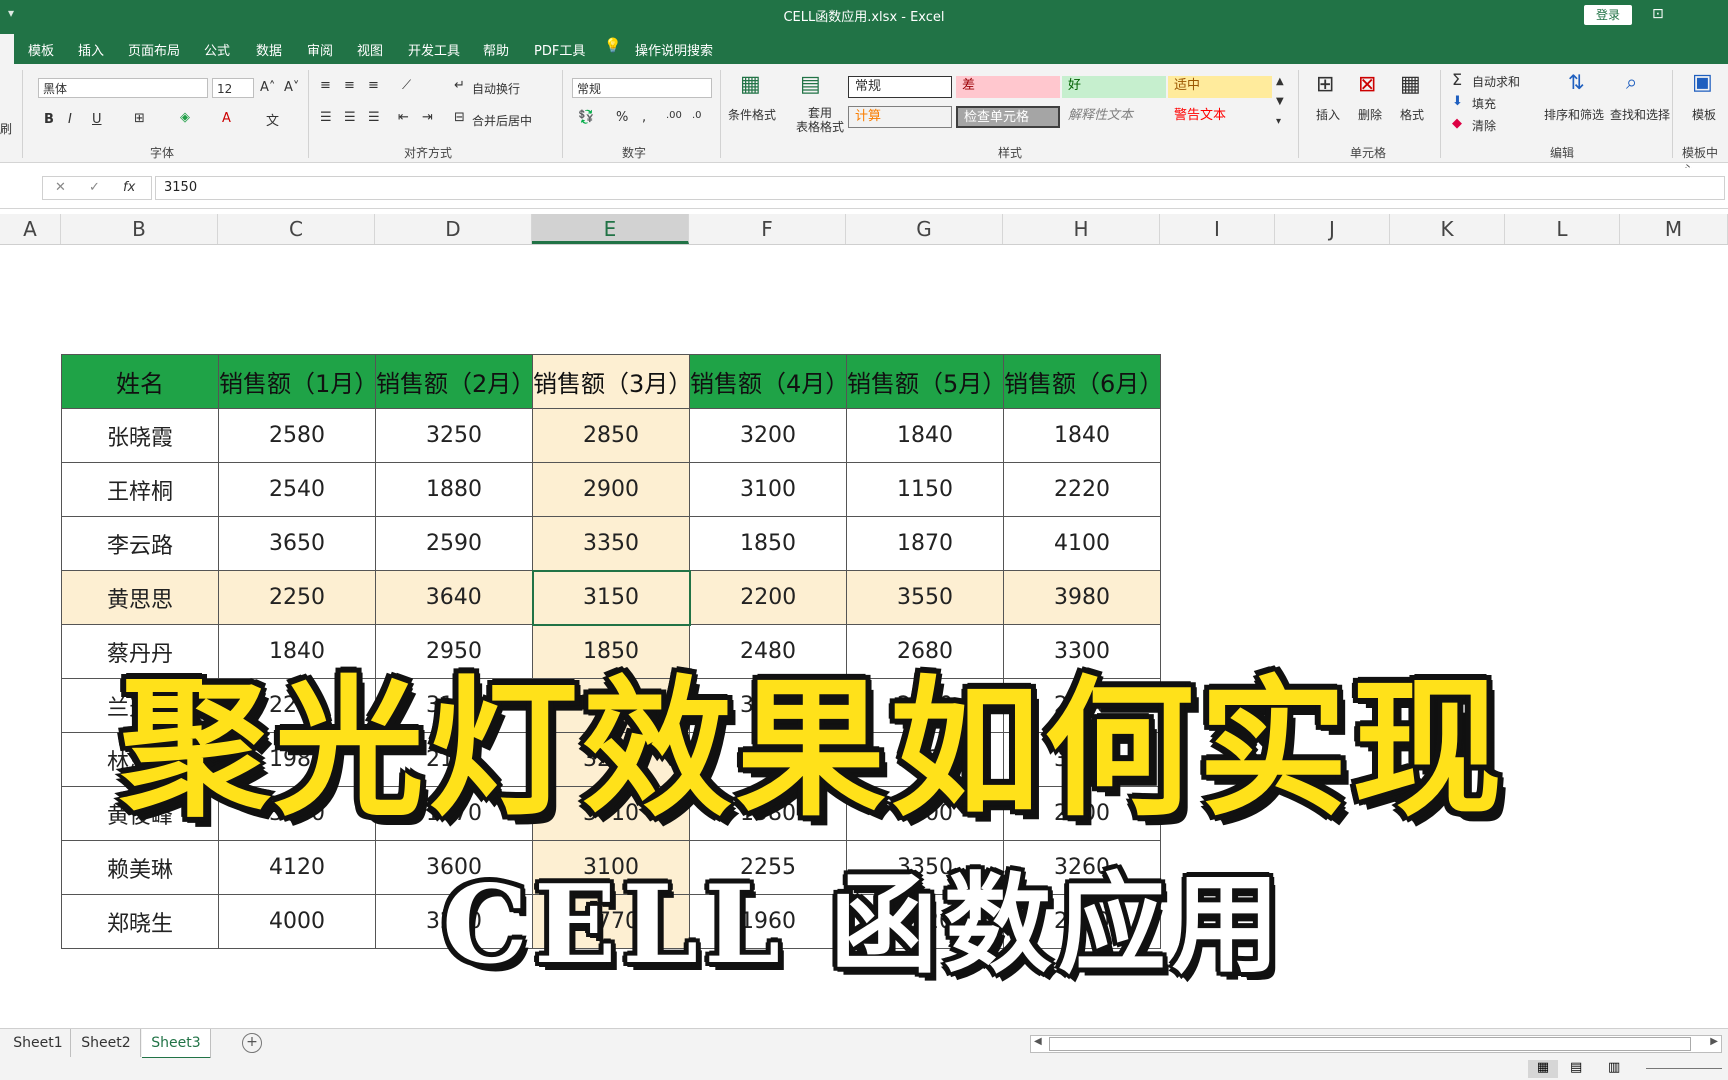 The image size is (1728, 1080). What do you see at coordinates (326, 117) in the screenshot?
I see `align-left-icon: ☰` at bounding box center [326, 117].